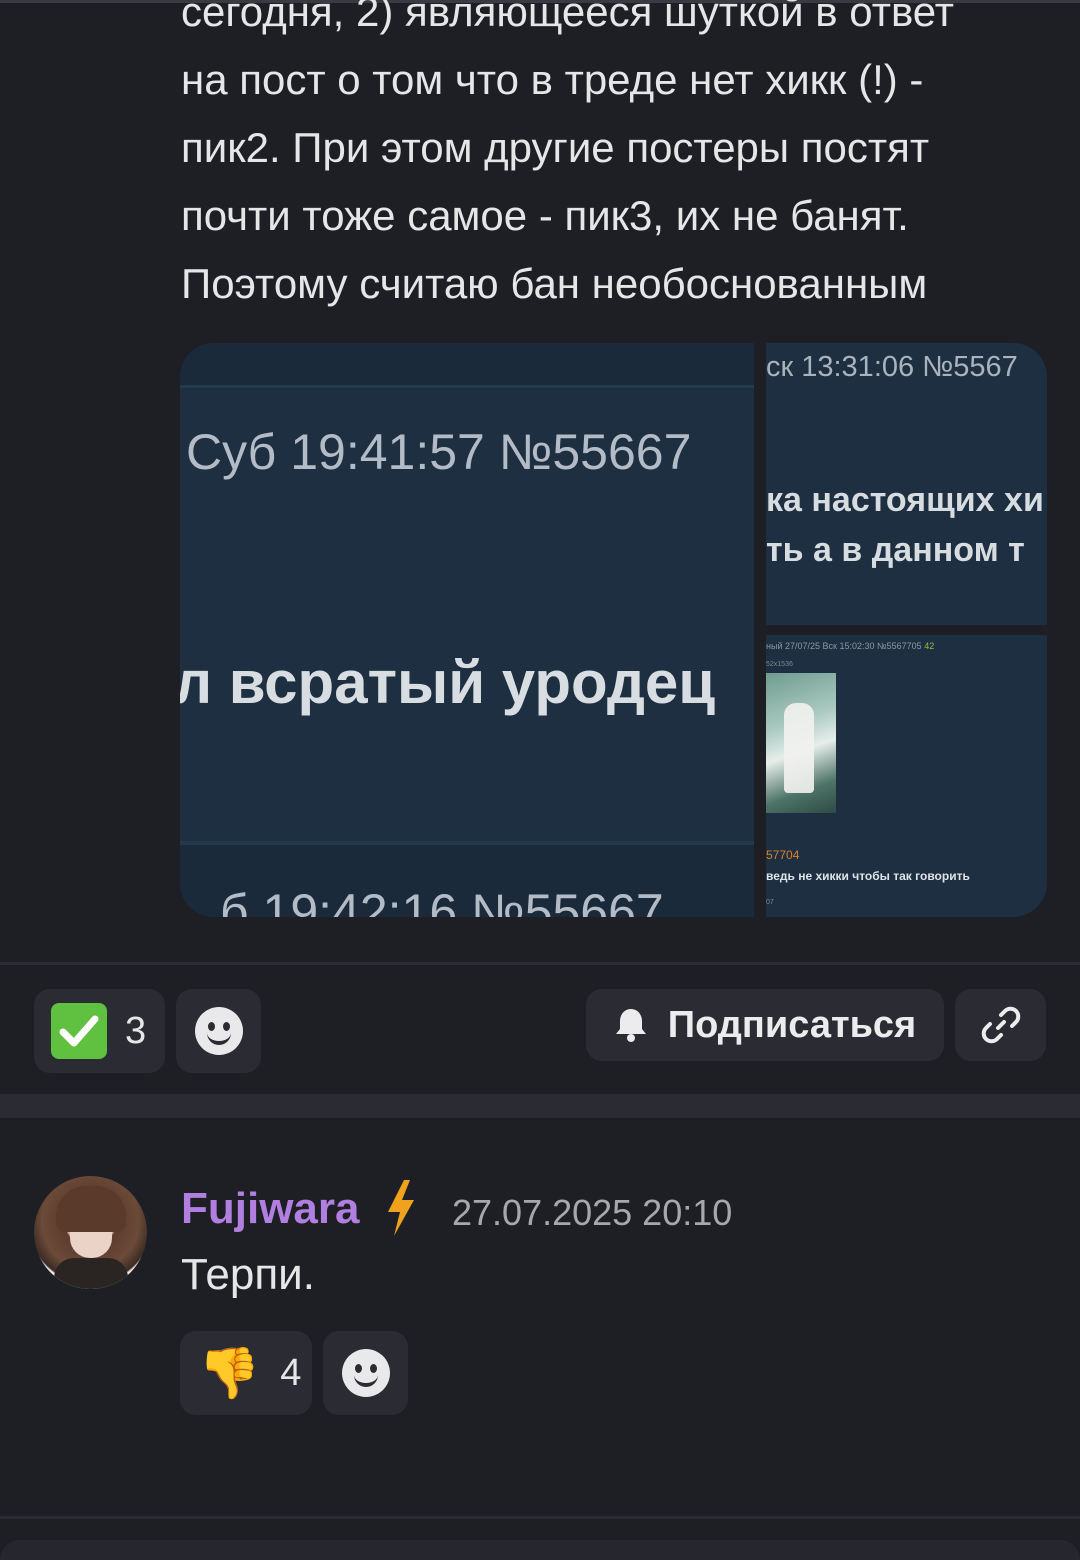 The width and height of the screenshot is (1080, 1560). Describe the element at coordinates (136, 1030) in the screenshot. I see `reaction-count: 3` at that location.